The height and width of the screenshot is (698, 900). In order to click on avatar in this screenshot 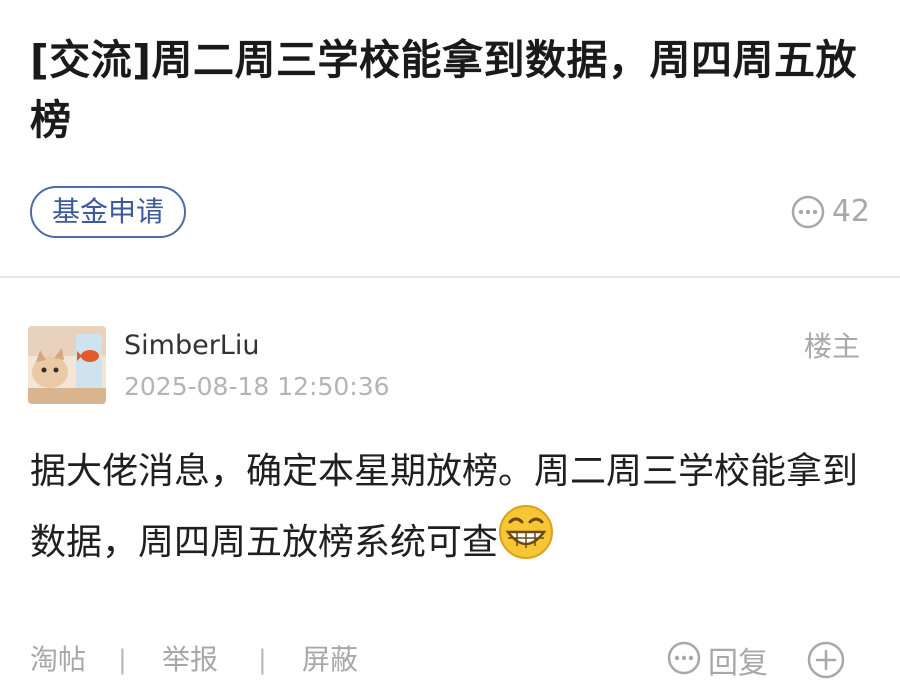, I will do `click(67, 365)`.